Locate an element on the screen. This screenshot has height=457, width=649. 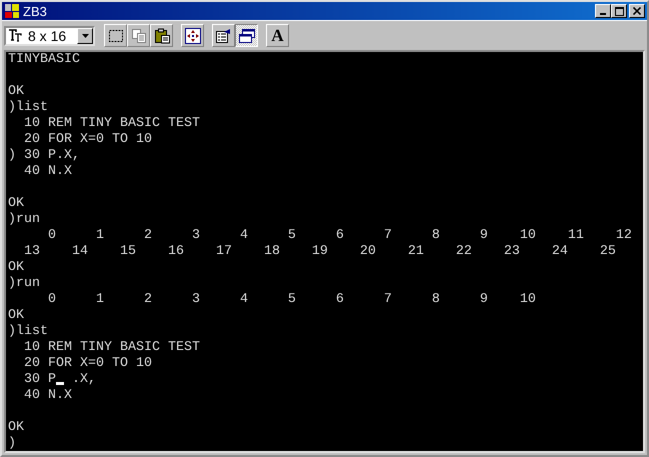
window-title: ZB3 is located at coordinates (35, 11).